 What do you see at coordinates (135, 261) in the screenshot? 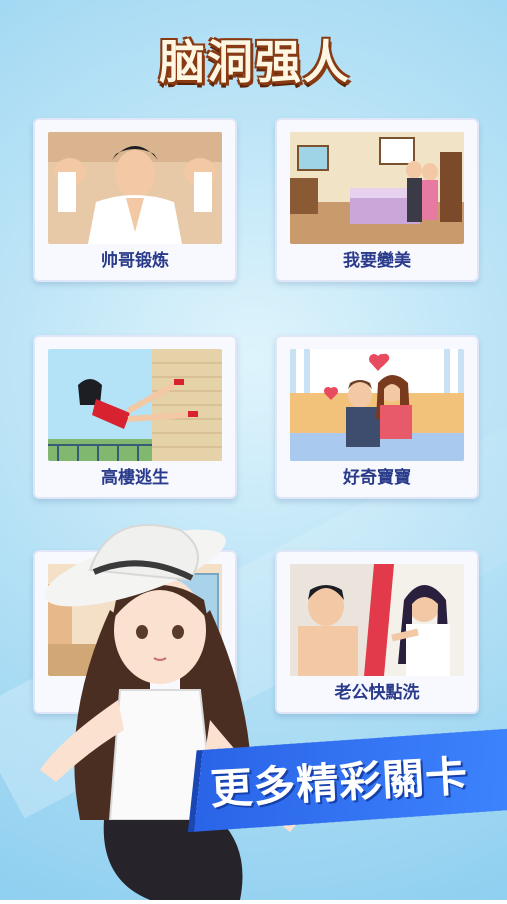
I see `level-label: 帅哥锻炼` at bounding box center [135, 261].